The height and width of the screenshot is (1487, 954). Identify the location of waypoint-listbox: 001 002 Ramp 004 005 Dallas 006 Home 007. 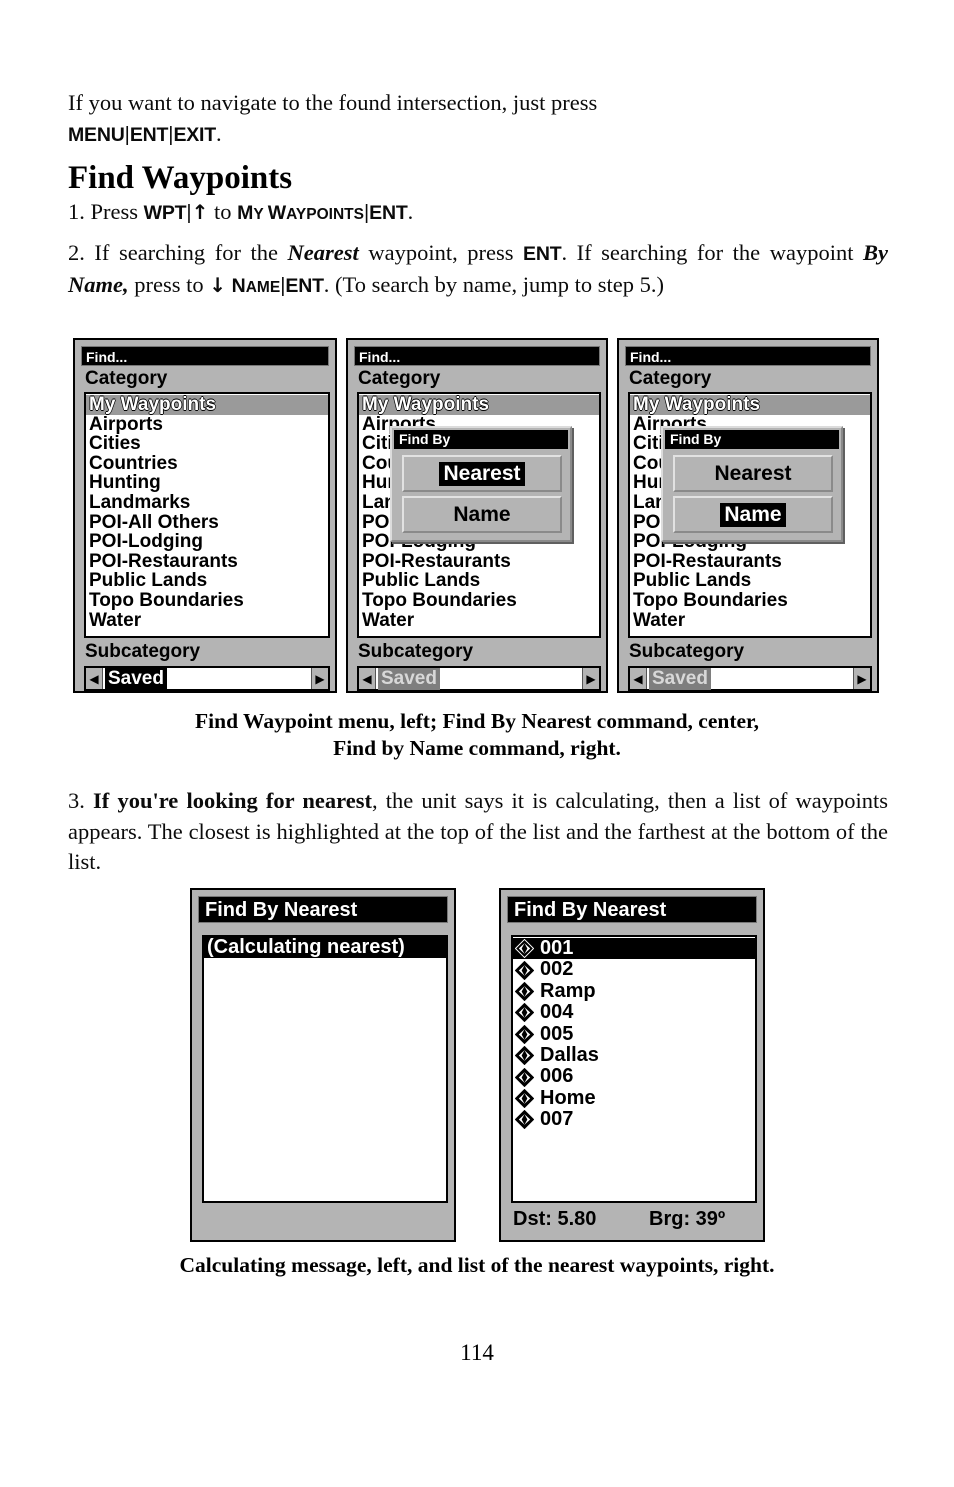
(634, 1069).